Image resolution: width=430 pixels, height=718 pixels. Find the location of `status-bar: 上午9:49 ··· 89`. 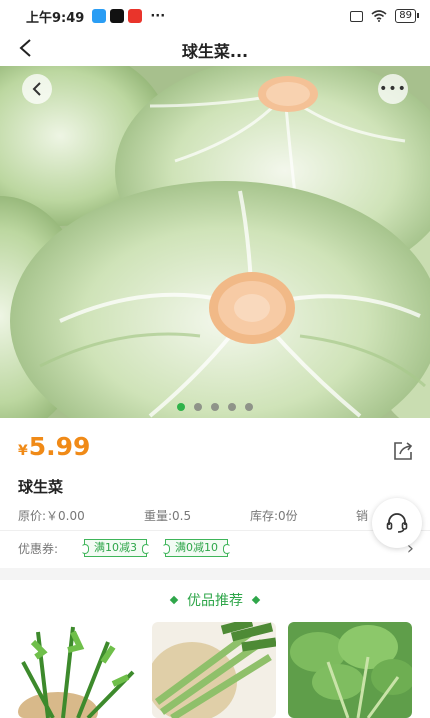

status-bar: 上午9:49 ··· 89 is located at coordinates (215, 16).